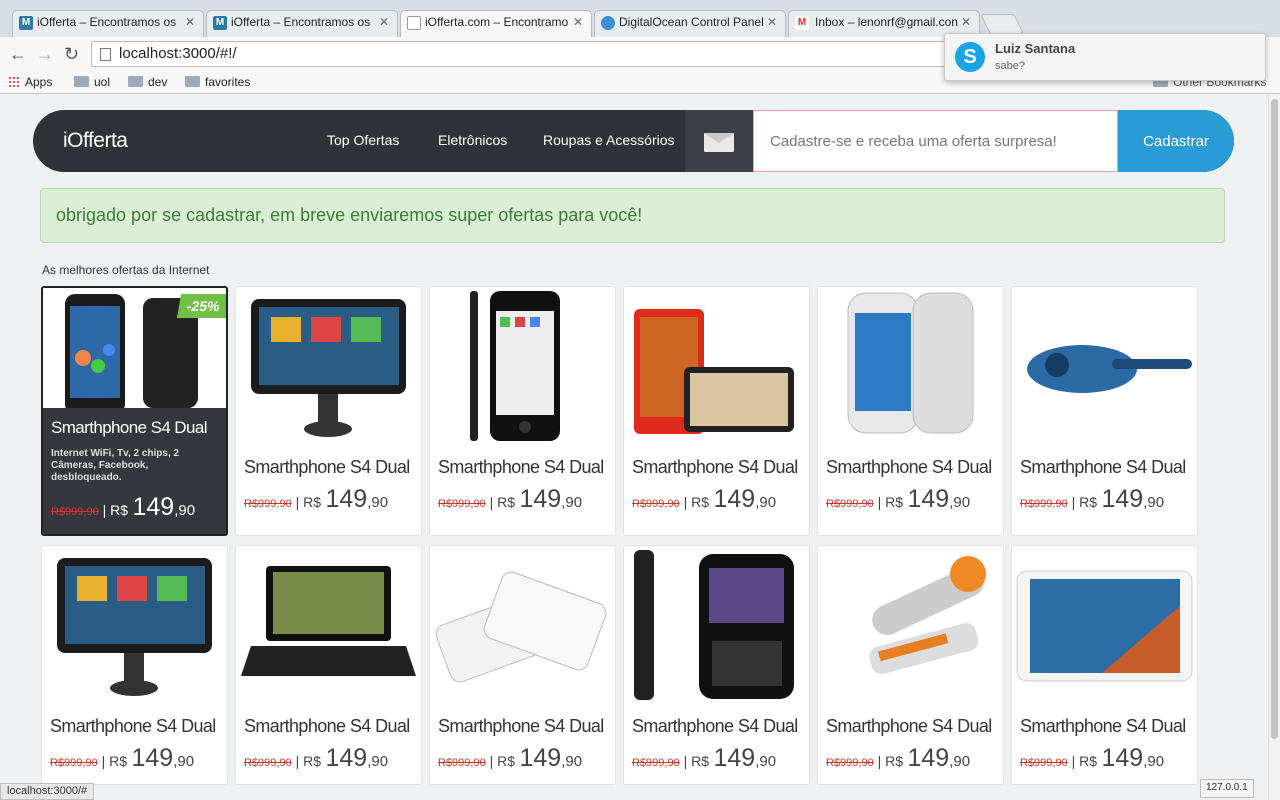  I want to click on forward-icon: →, so click(45, 54).